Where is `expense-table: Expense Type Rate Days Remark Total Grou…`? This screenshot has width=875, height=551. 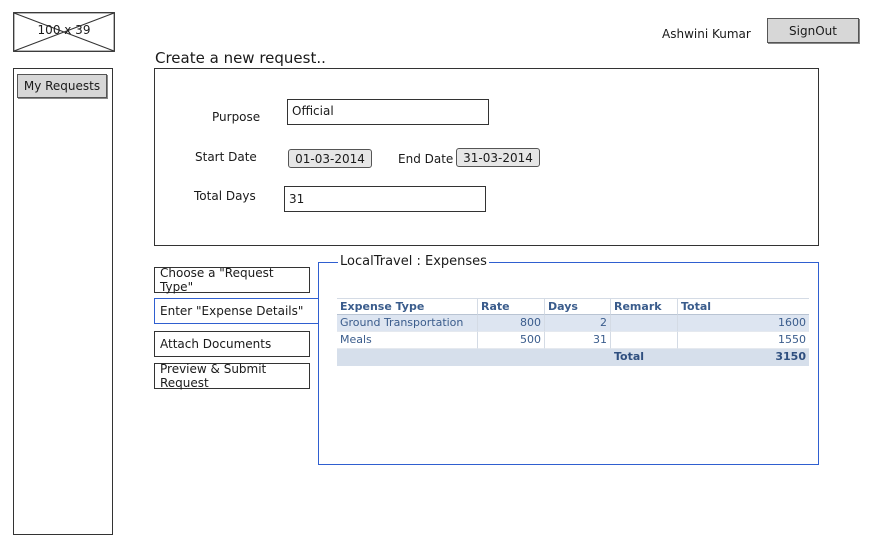
expense-table: Expense Type Rate Days Remark Total Grou… is located at coordinates (573, 332).